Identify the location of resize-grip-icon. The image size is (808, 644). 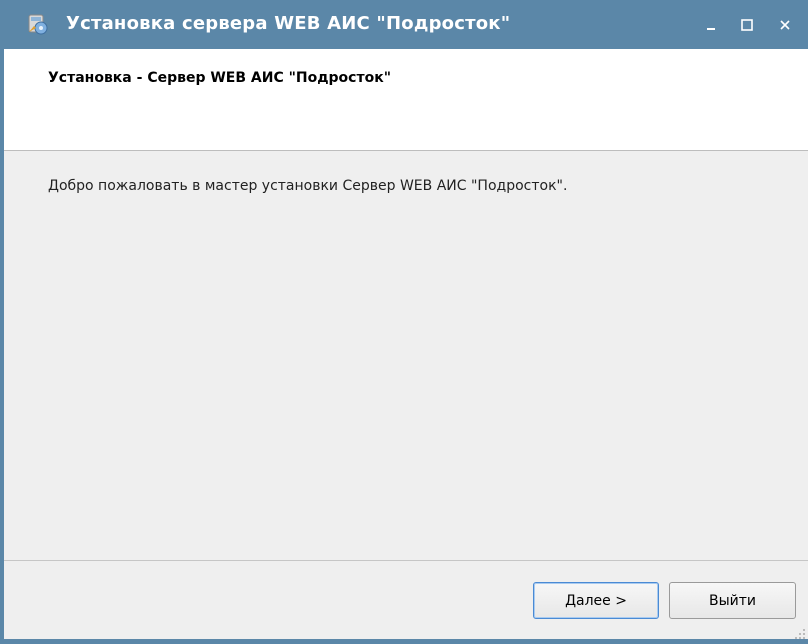
(800, 632).